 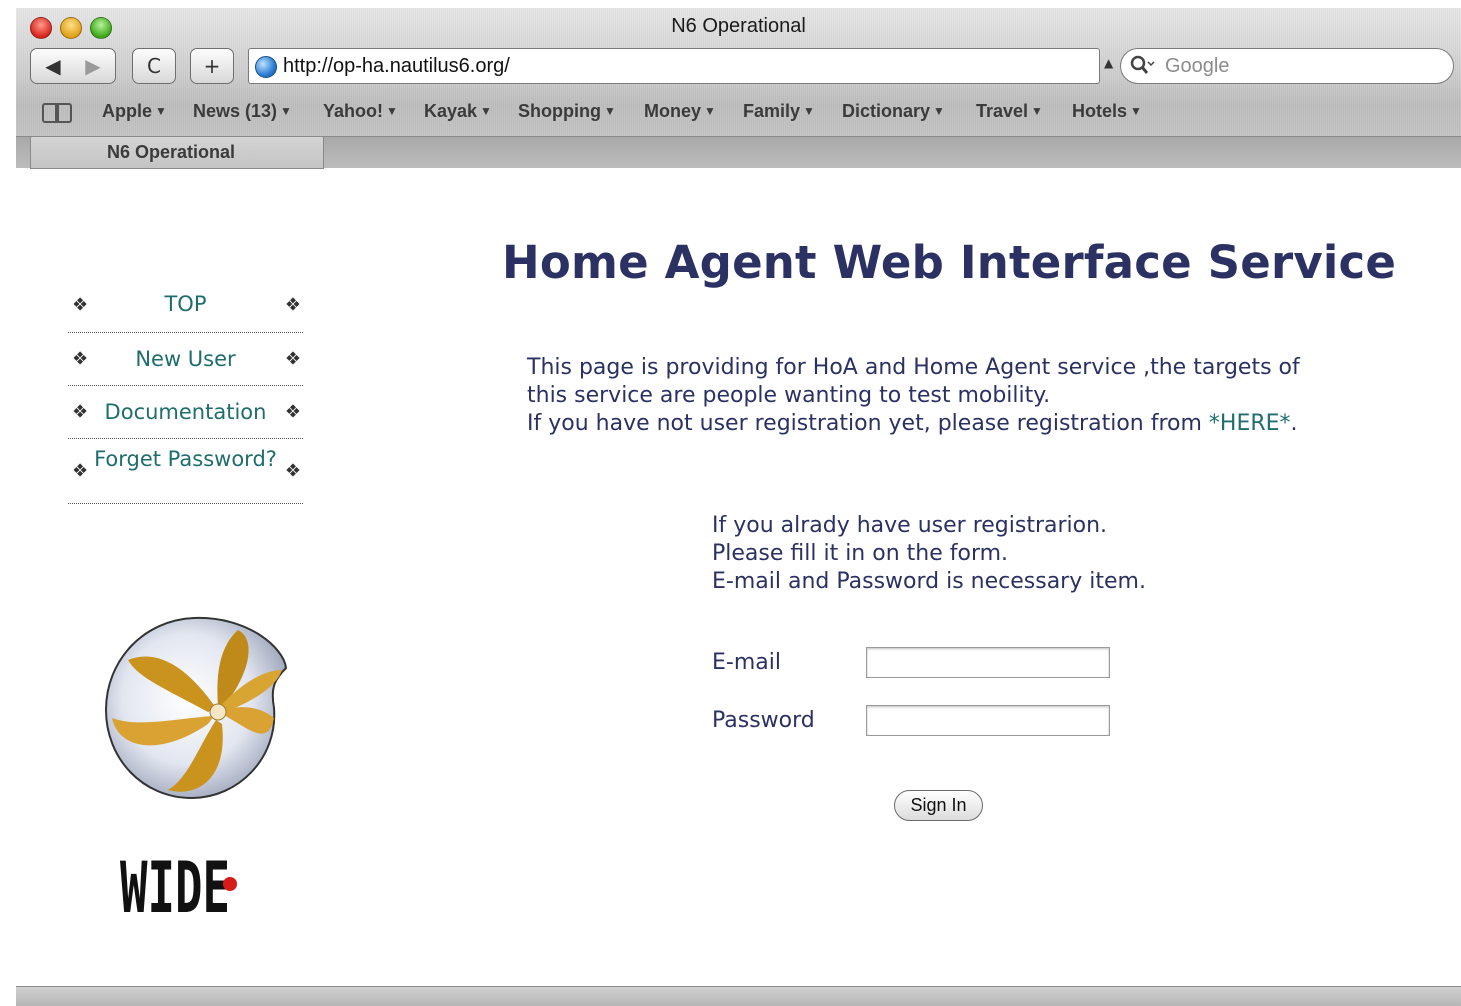 I want to click on search-field: Google, so click(x=1287, y=66).